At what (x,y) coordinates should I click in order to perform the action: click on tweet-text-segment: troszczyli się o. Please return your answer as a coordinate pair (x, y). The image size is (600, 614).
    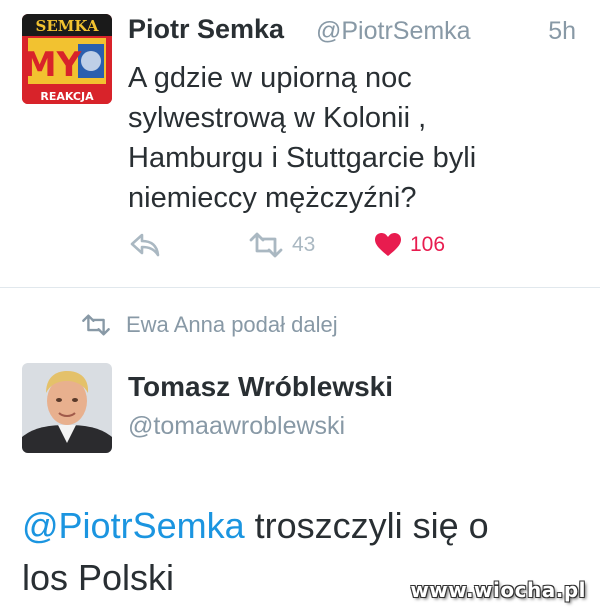
    Looking at the image, I should click on (366, 525).